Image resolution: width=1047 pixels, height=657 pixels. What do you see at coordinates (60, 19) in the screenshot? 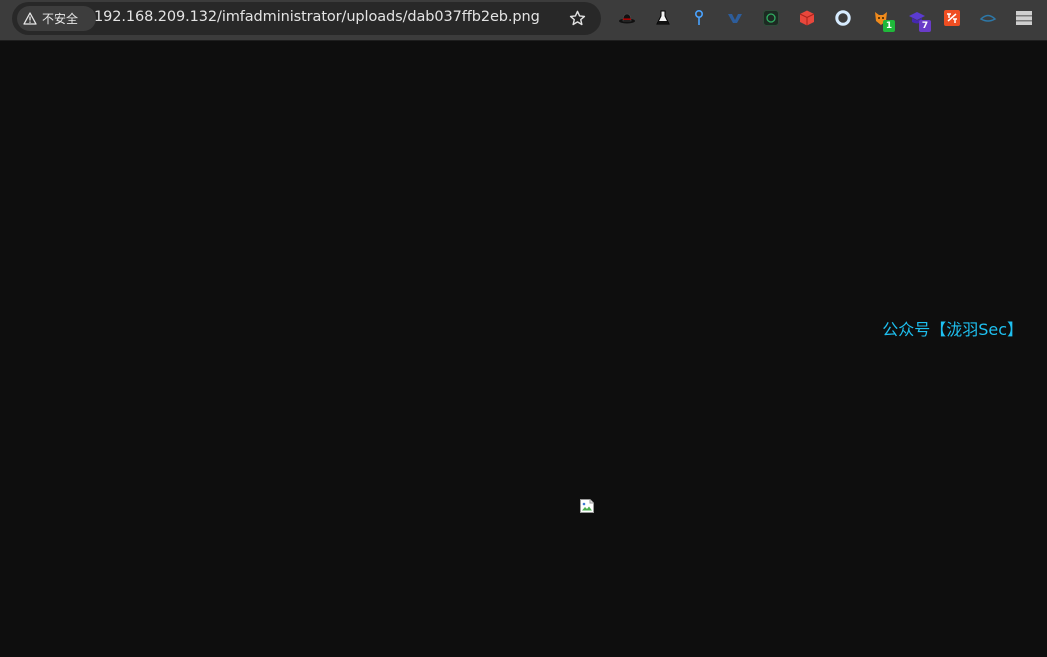
I see `security-label: 不安全` at bounding box center [60, 19].